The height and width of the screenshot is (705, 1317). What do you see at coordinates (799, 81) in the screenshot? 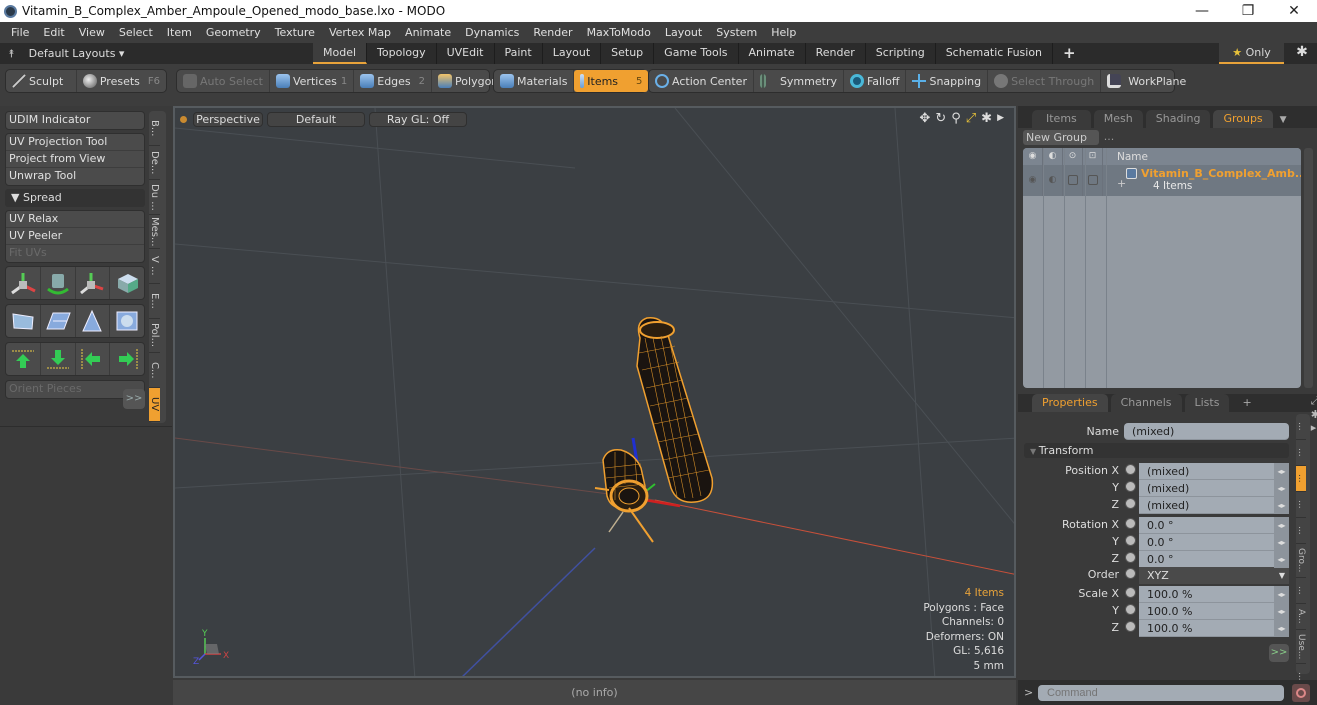
I see `symmetry-button: Symmetry` at bounding box center [799, 81].